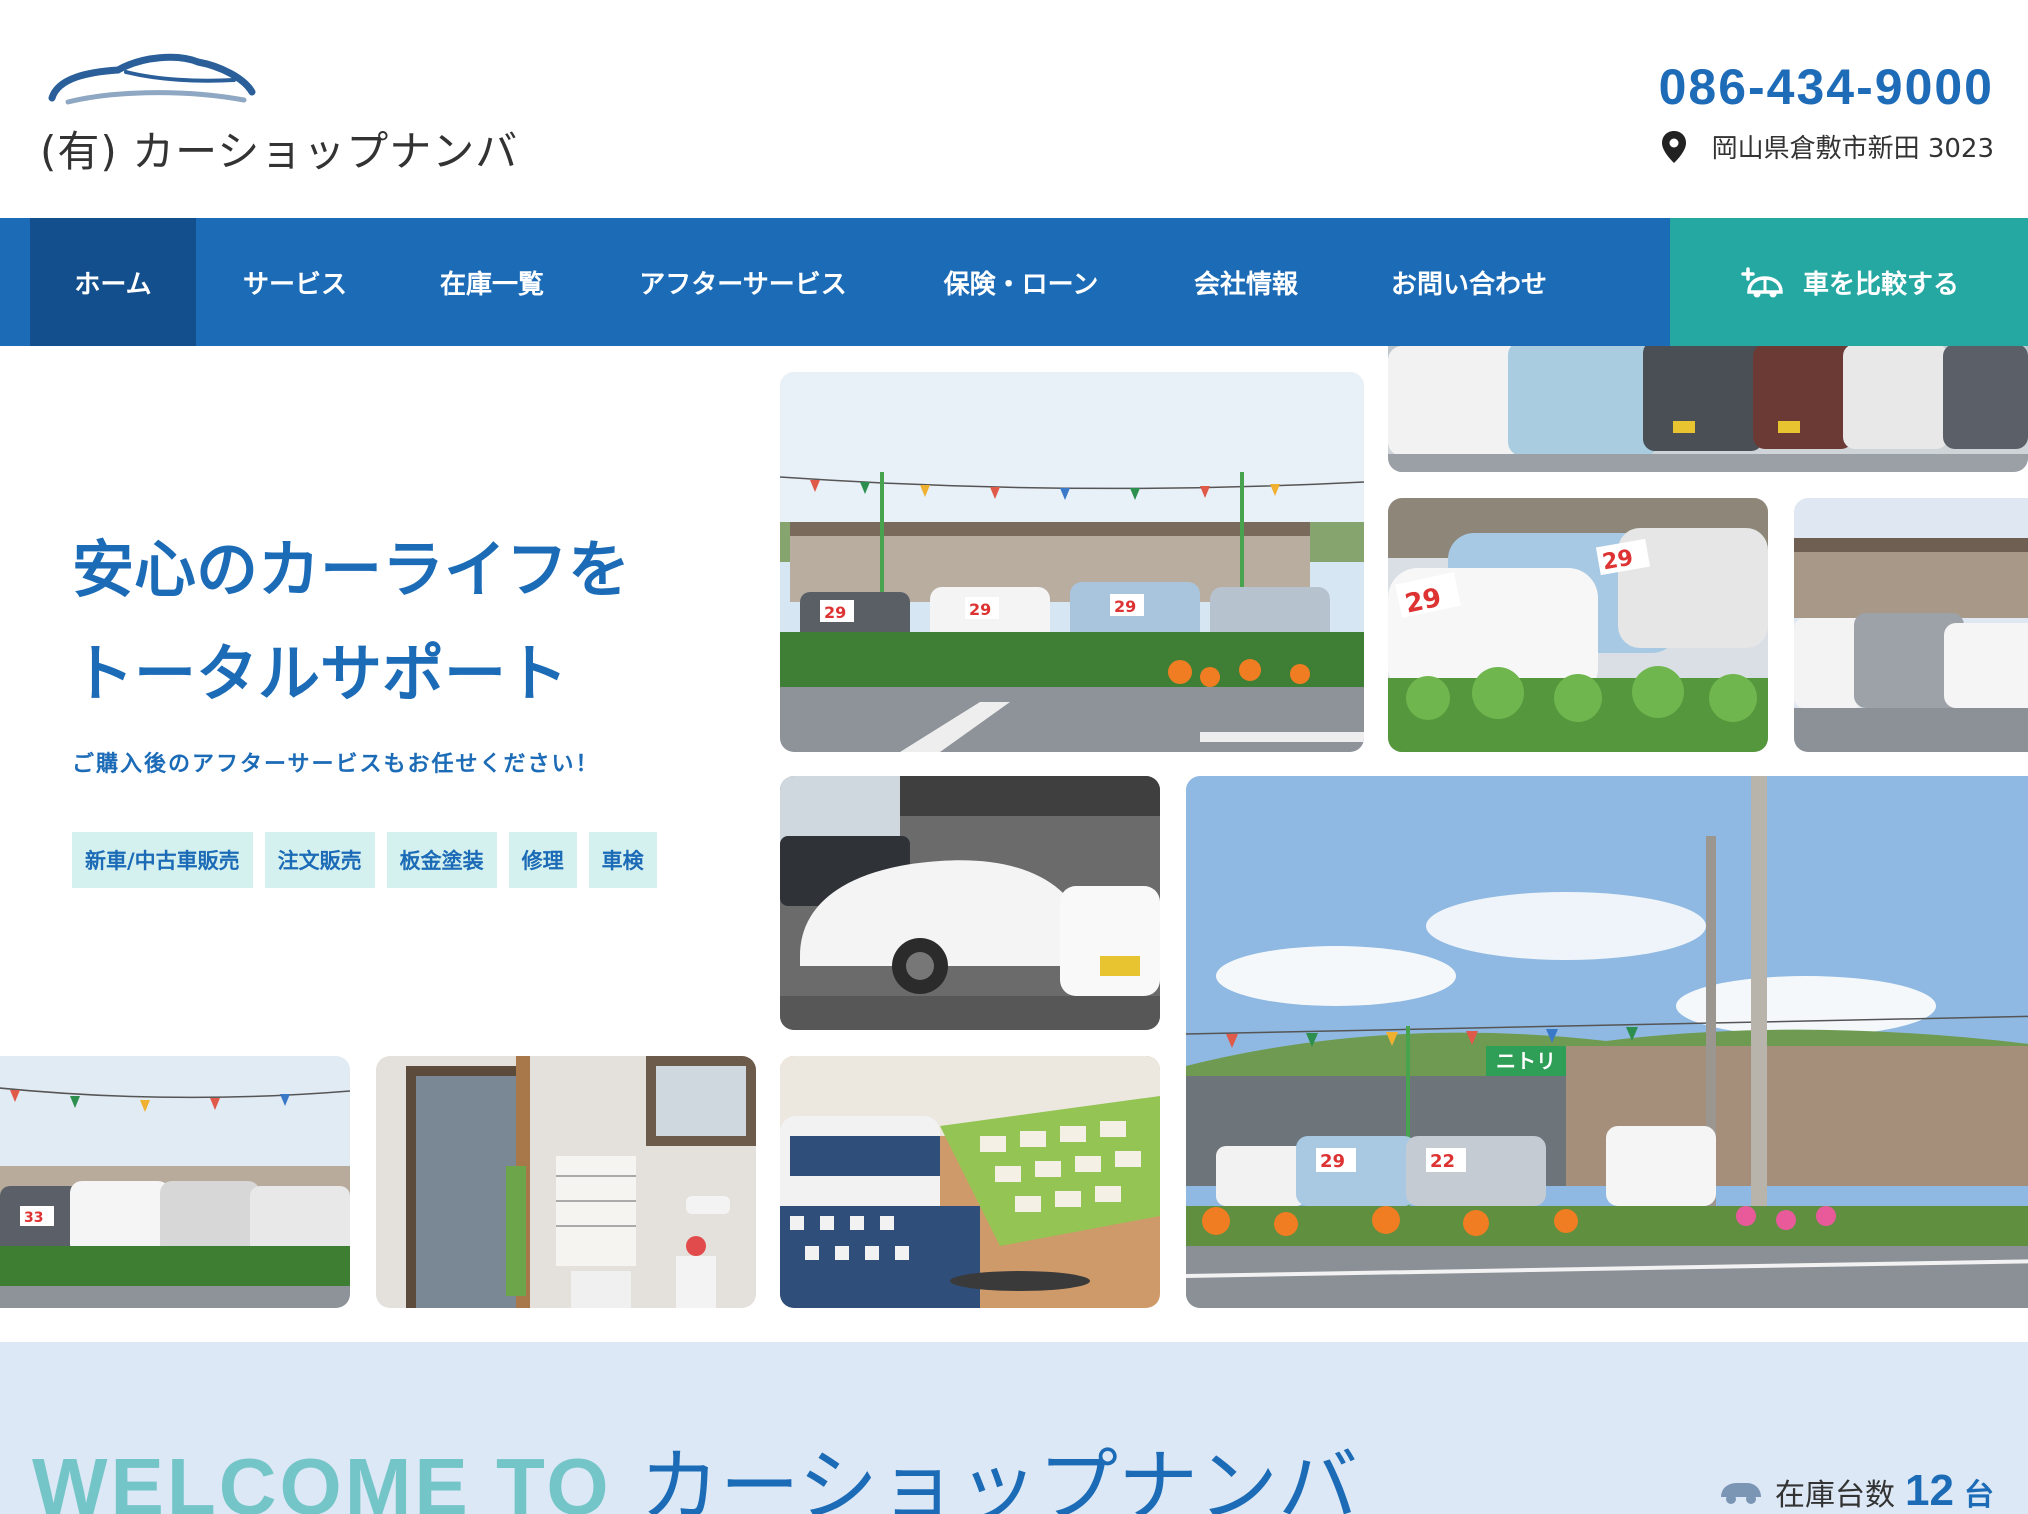 This screenshot has height=1514, width=2028. Describe the element at coordinates (336, 764) in the screenshot. I see `hero-subtitle: ご購入後のアフターサービスもお任せください！` at that location.